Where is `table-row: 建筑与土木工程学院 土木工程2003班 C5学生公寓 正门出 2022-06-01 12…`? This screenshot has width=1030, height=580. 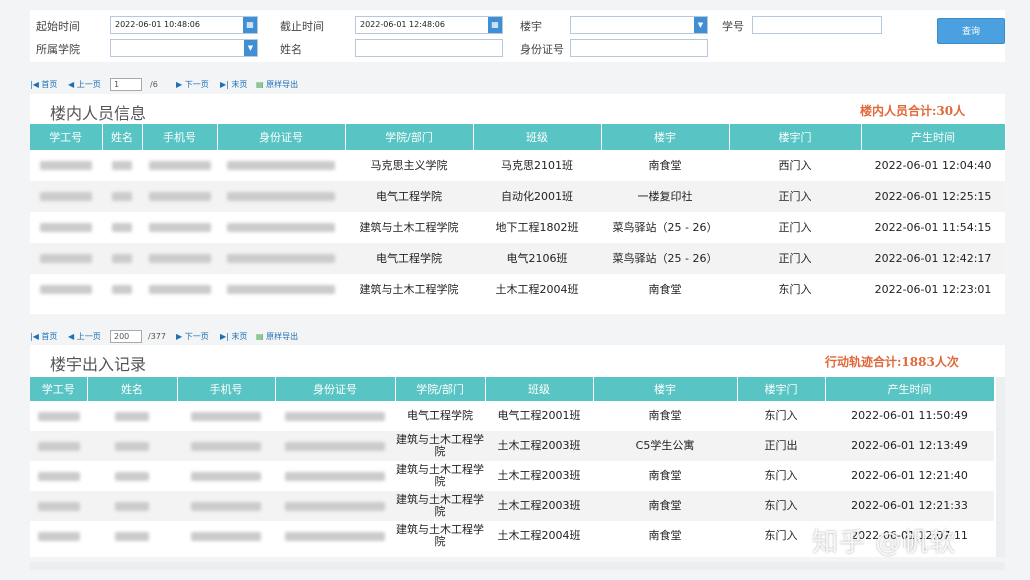
table-row: 建筑与土木工程学院 土木工程2003班 C5学生公寓 正门出 2022-06-01 12… is located at coordinates (512, 446).